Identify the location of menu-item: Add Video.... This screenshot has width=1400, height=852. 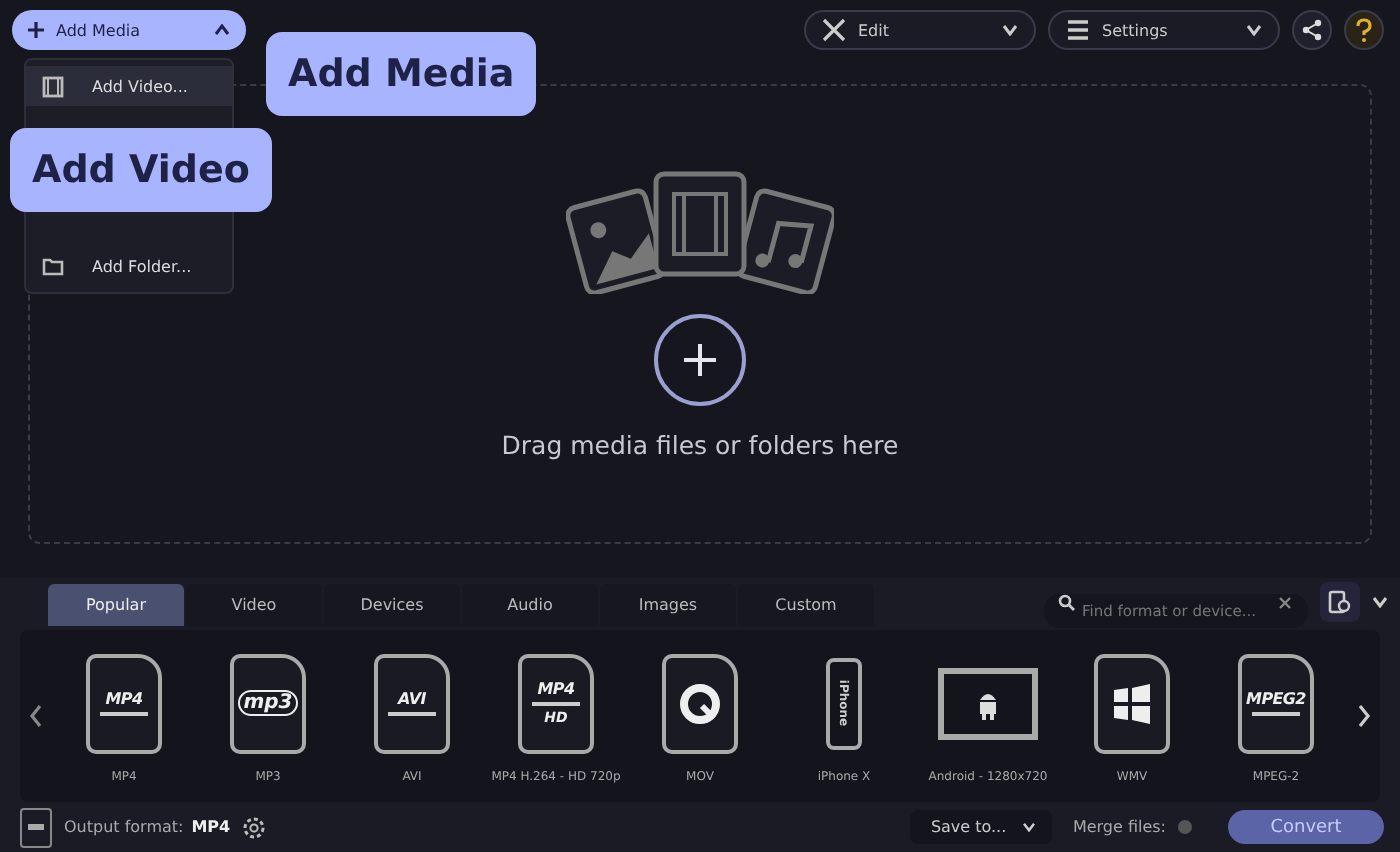
(129, 86).